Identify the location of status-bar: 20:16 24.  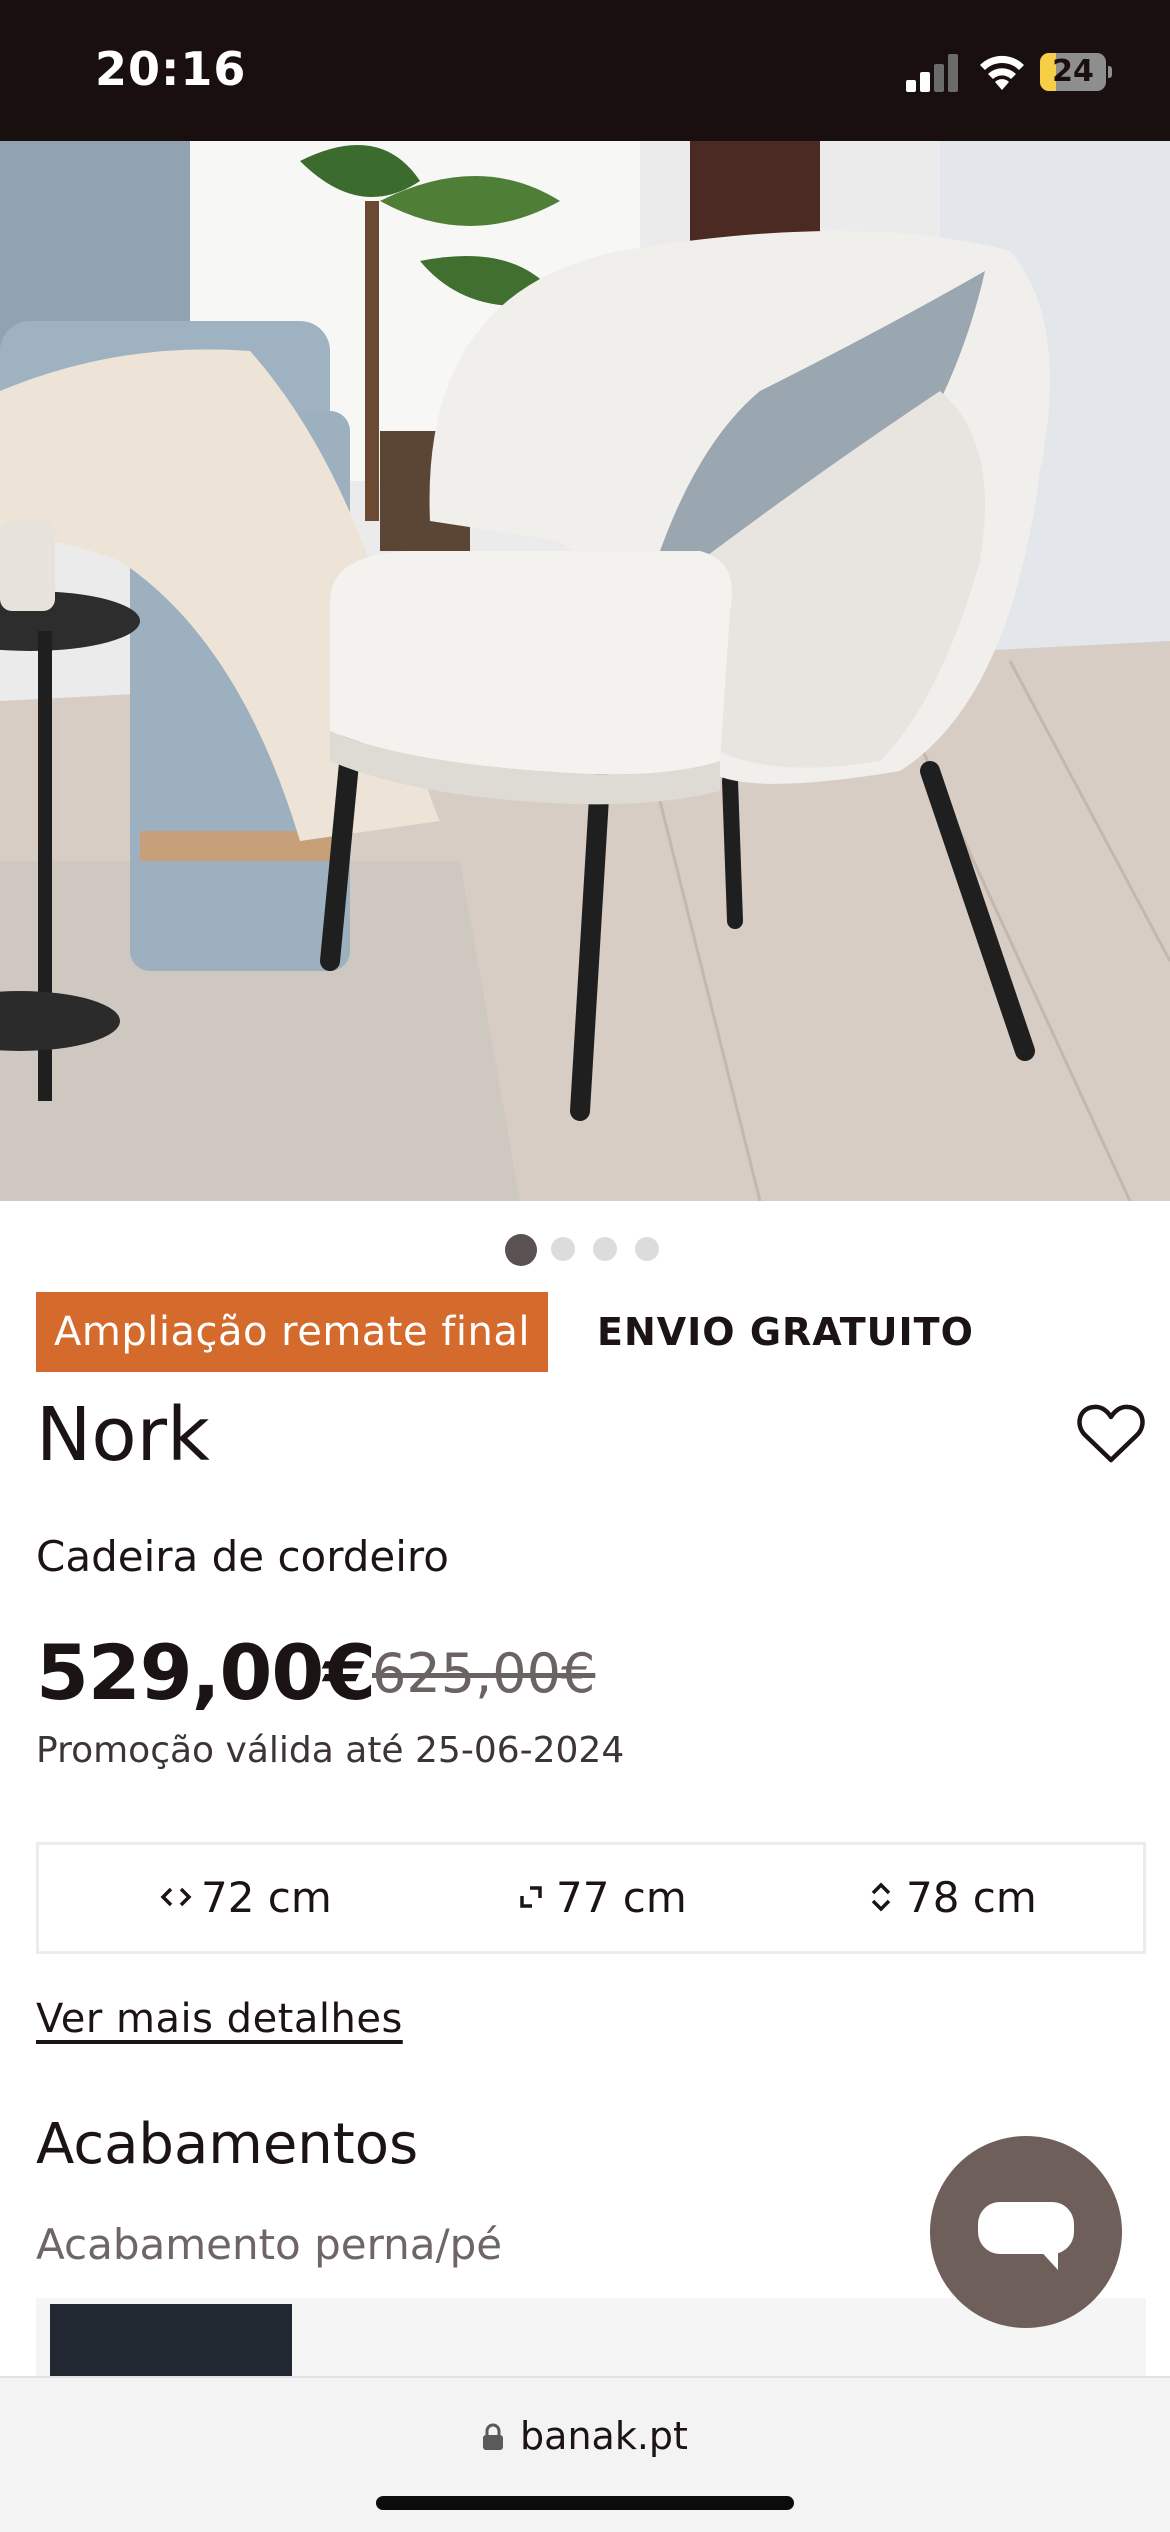
(585, 70).